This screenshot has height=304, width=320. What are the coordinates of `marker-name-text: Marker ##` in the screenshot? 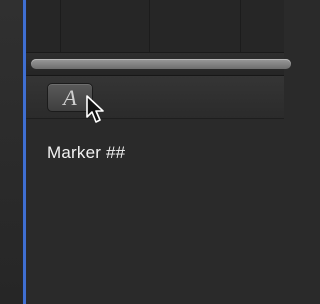 It's located at (86, 153).